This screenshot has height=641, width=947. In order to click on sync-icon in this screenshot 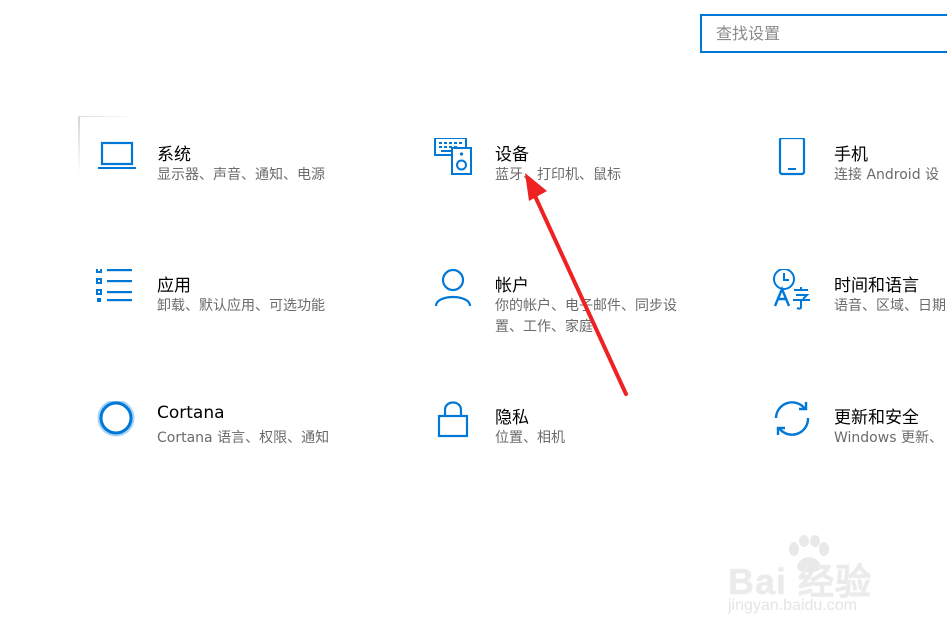, I will do `click(794, 423)`.